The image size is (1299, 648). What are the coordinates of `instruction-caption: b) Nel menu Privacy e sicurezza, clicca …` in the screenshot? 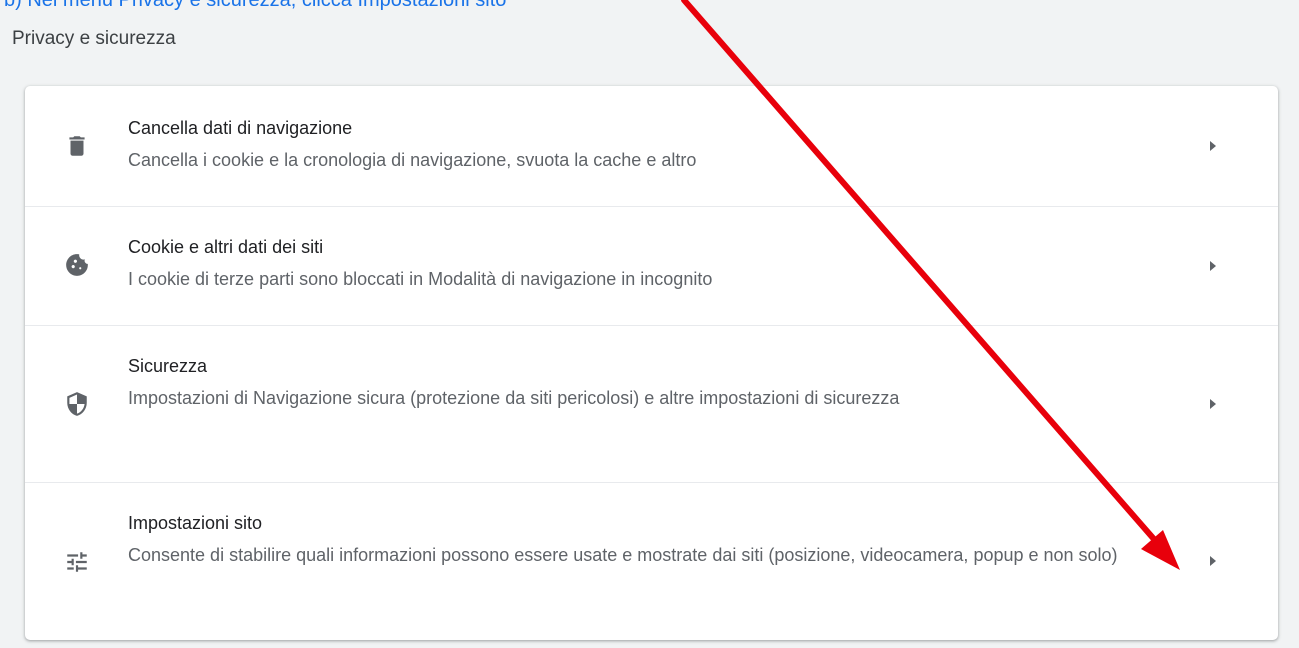 It's located at (255, 5).